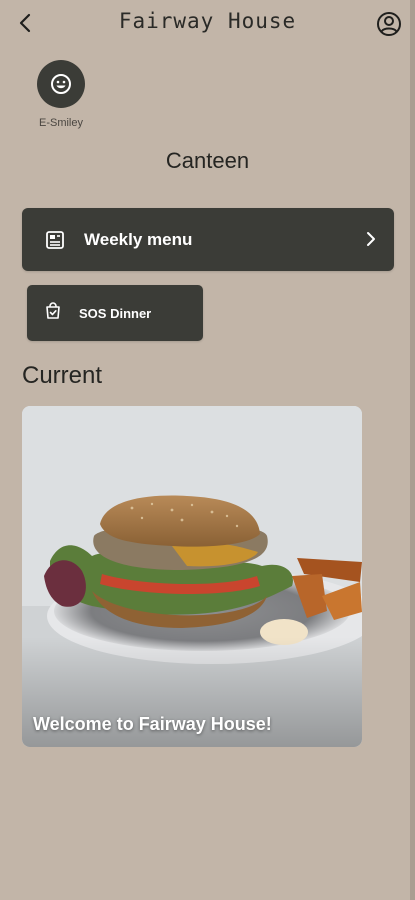 This screenshot has height=900, width=415. Describe the element at coordinates (412, 450) in the screenshot. I see `screen-edge` at that location.